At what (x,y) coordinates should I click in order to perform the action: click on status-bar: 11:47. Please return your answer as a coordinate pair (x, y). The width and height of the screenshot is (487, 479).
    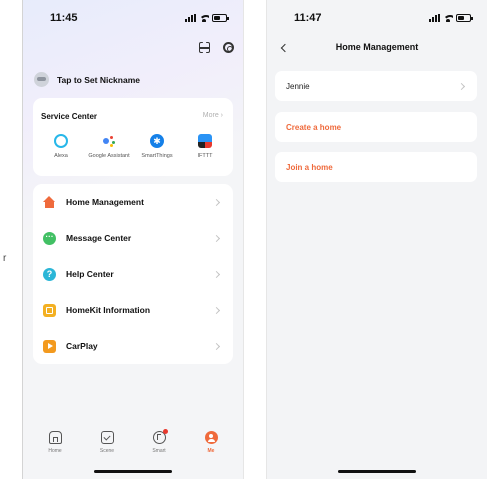
    Looking at the image, I should click on (377, 20).